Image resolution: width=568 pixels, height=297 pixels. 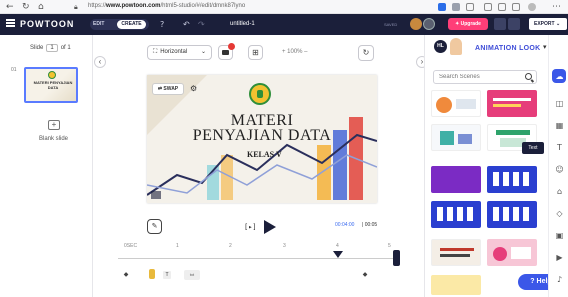 What do you see at coordinates (186, 24) in the screenshot?
I see `undo-icon: ↶` at bounding box center [186, 24].